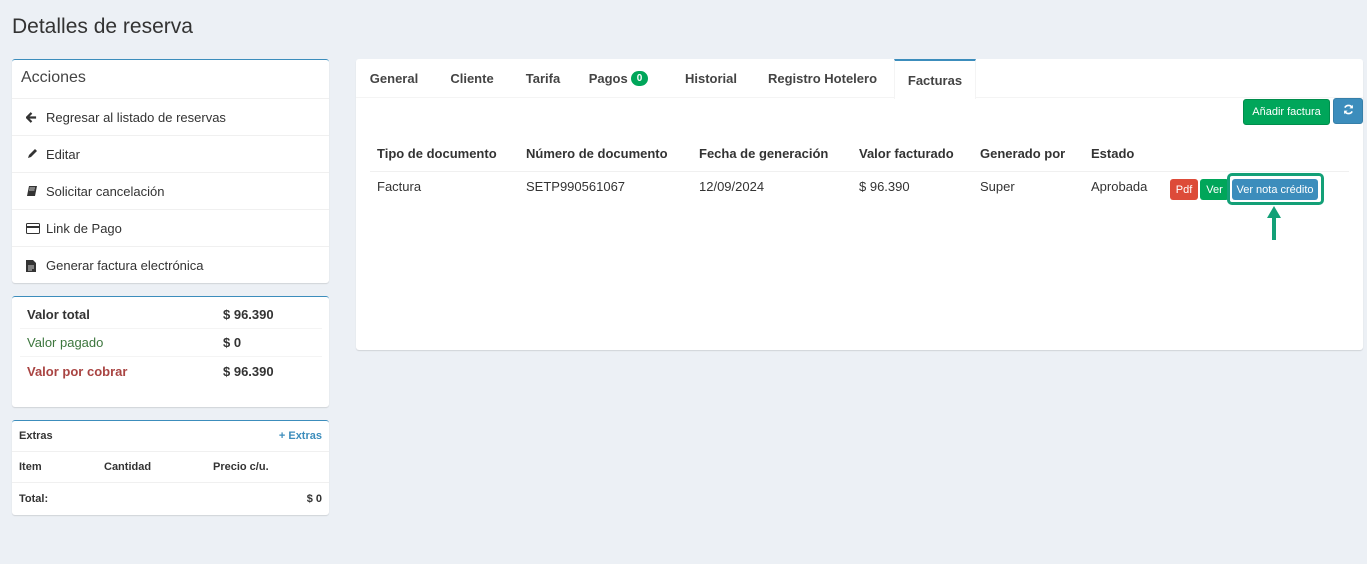 The height and width of the screenshot is (564, 1367). Describe the element at coordinates (884, 186) in the screenshot. I see `cell-amount: $ 96.390` at that location.